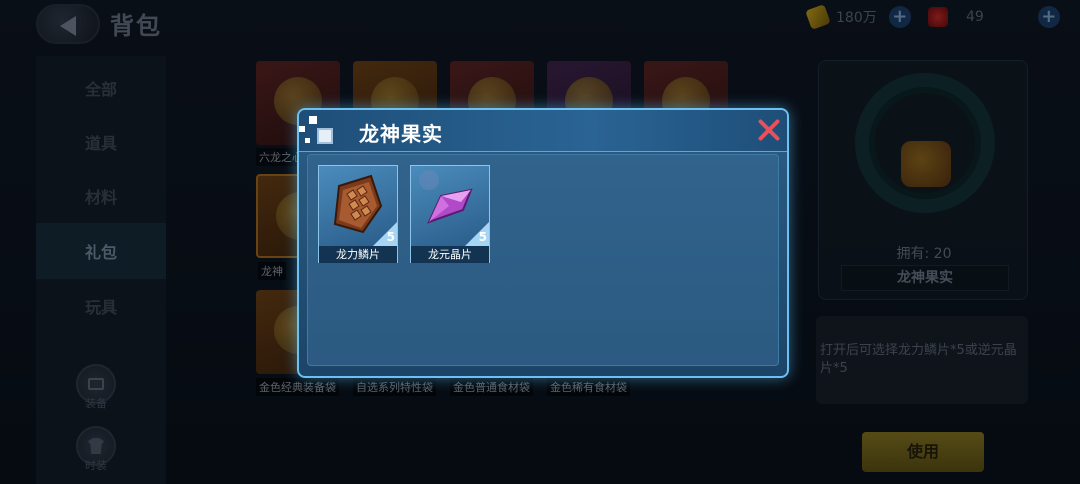 The height and width of the screenshot is (484, 1080). What do you see at coordinates (358, 214) in the screenshot?
I see `reward-item: 5 龙力鳞片` at bounding box center [358, 214].